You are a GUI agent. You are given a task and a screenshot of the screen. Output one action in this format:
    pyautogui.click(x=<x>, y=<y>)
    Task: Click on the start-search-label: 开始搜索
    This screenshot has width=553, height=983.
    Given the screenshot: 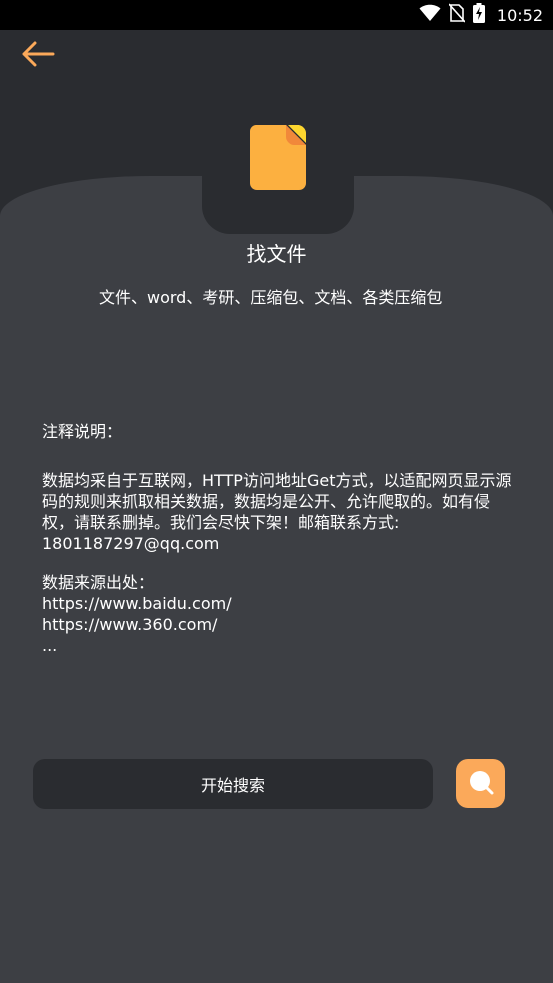 What is the action you would take?
    pyautogui.click(x=232, y=785)
    